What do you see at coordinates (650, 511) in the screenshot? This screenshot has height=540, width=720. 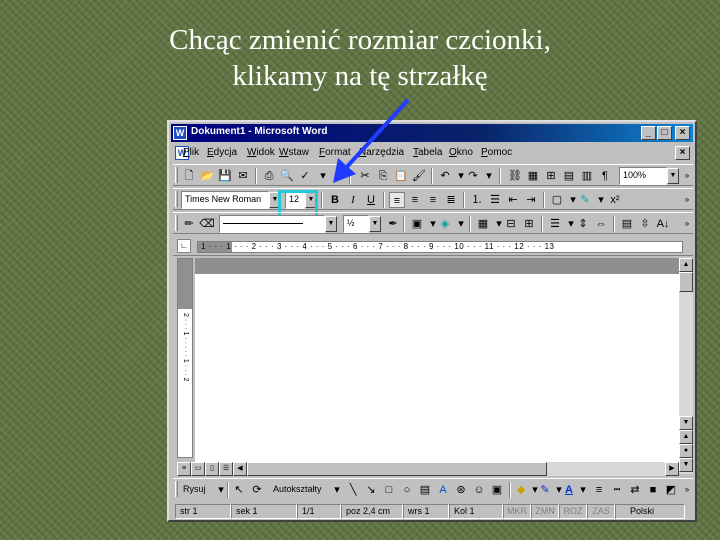 I see `status-language: Polski` at bounding box center [650, 511].